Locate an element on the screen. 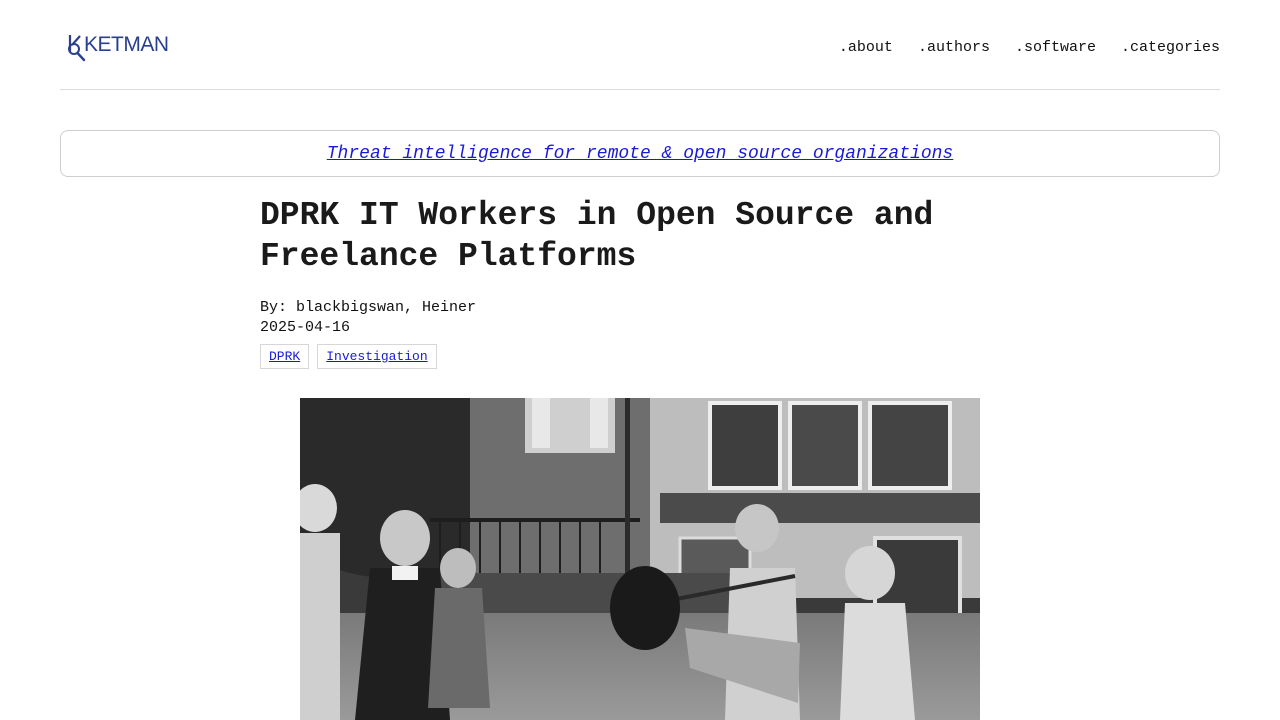 The width and height of the screenshot is (1280, 720). article-byline: By: blackbigswan, Heiner is located at coordinates (368, 307).